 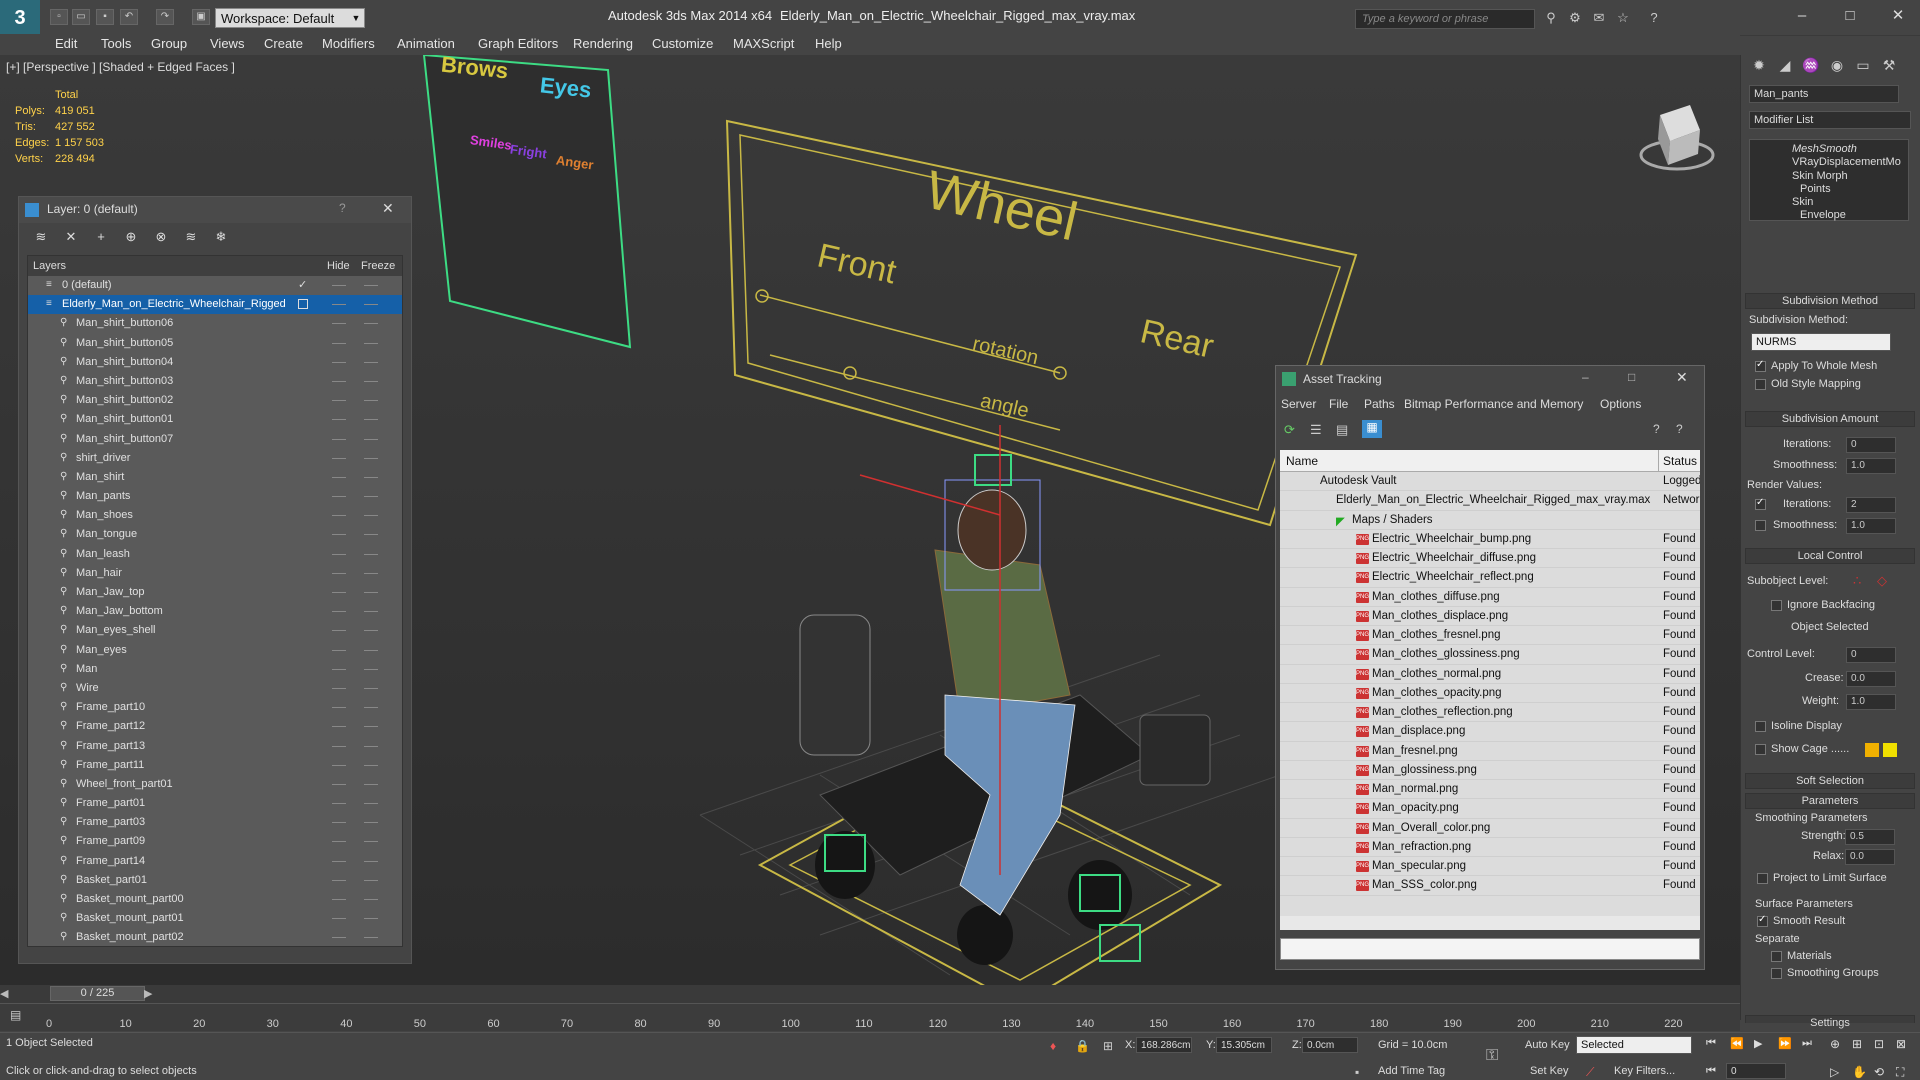 I want to click on layer-object-row: ⚲ Basket_mount_part01, so click(x=215, y=918).